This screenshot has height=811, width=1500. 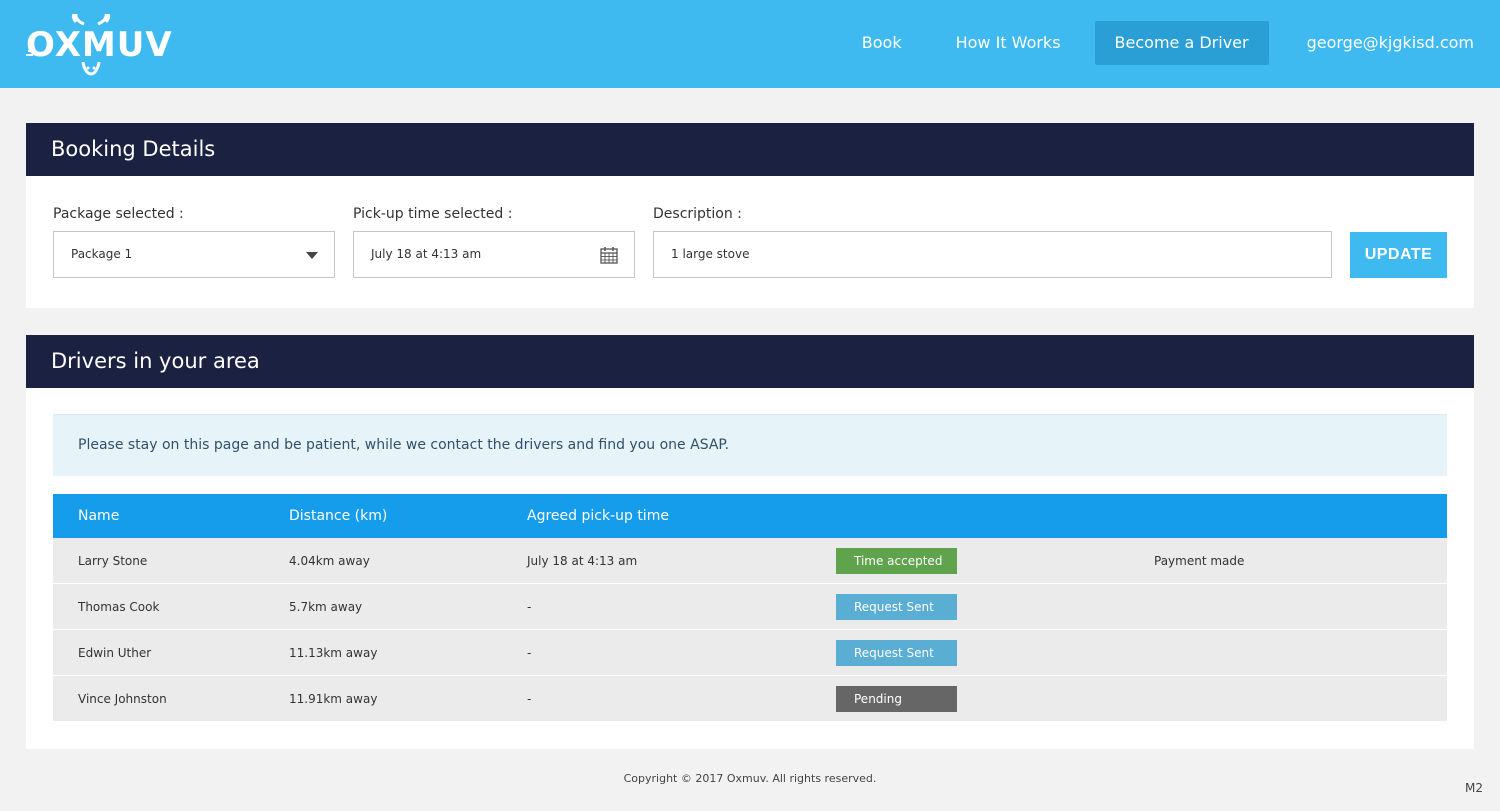 What do you see at coordinates (750, 653) in the screenshot?
I see `table-row: Edwin Uther 11.13km away - Request Sent` at bounding box center [750, 653].